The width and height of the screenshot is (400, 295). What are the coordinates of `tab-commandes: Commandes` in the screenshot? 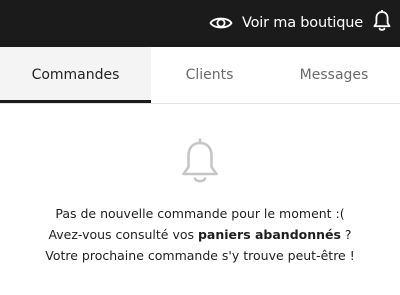 It's located at (75, 75).